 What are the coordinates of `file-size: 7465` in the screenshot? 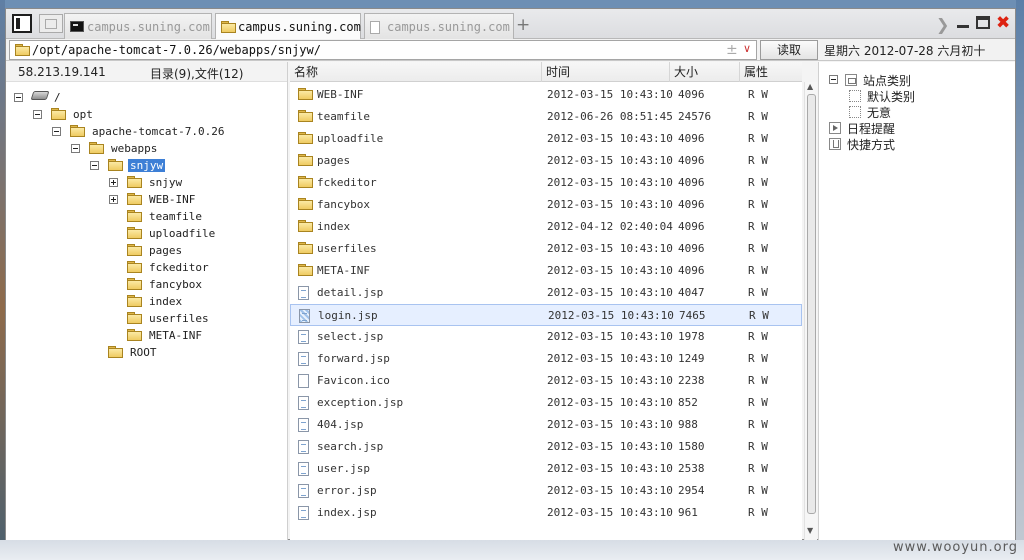 It's located at (692, 315).